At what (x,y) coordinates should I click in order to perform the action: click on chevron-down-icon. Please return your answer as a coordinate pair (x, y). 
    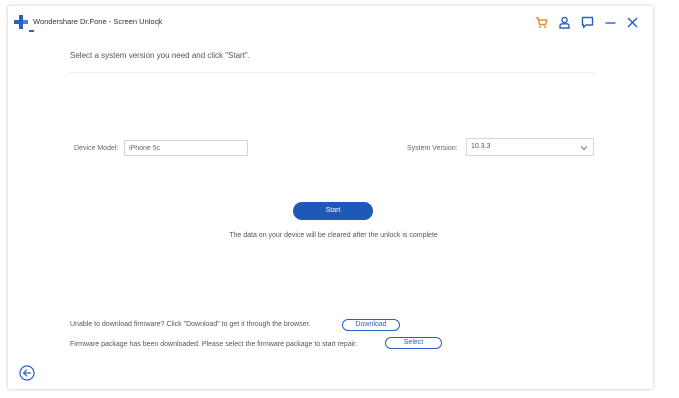
    Looking at the image, I should click on (584, 148).